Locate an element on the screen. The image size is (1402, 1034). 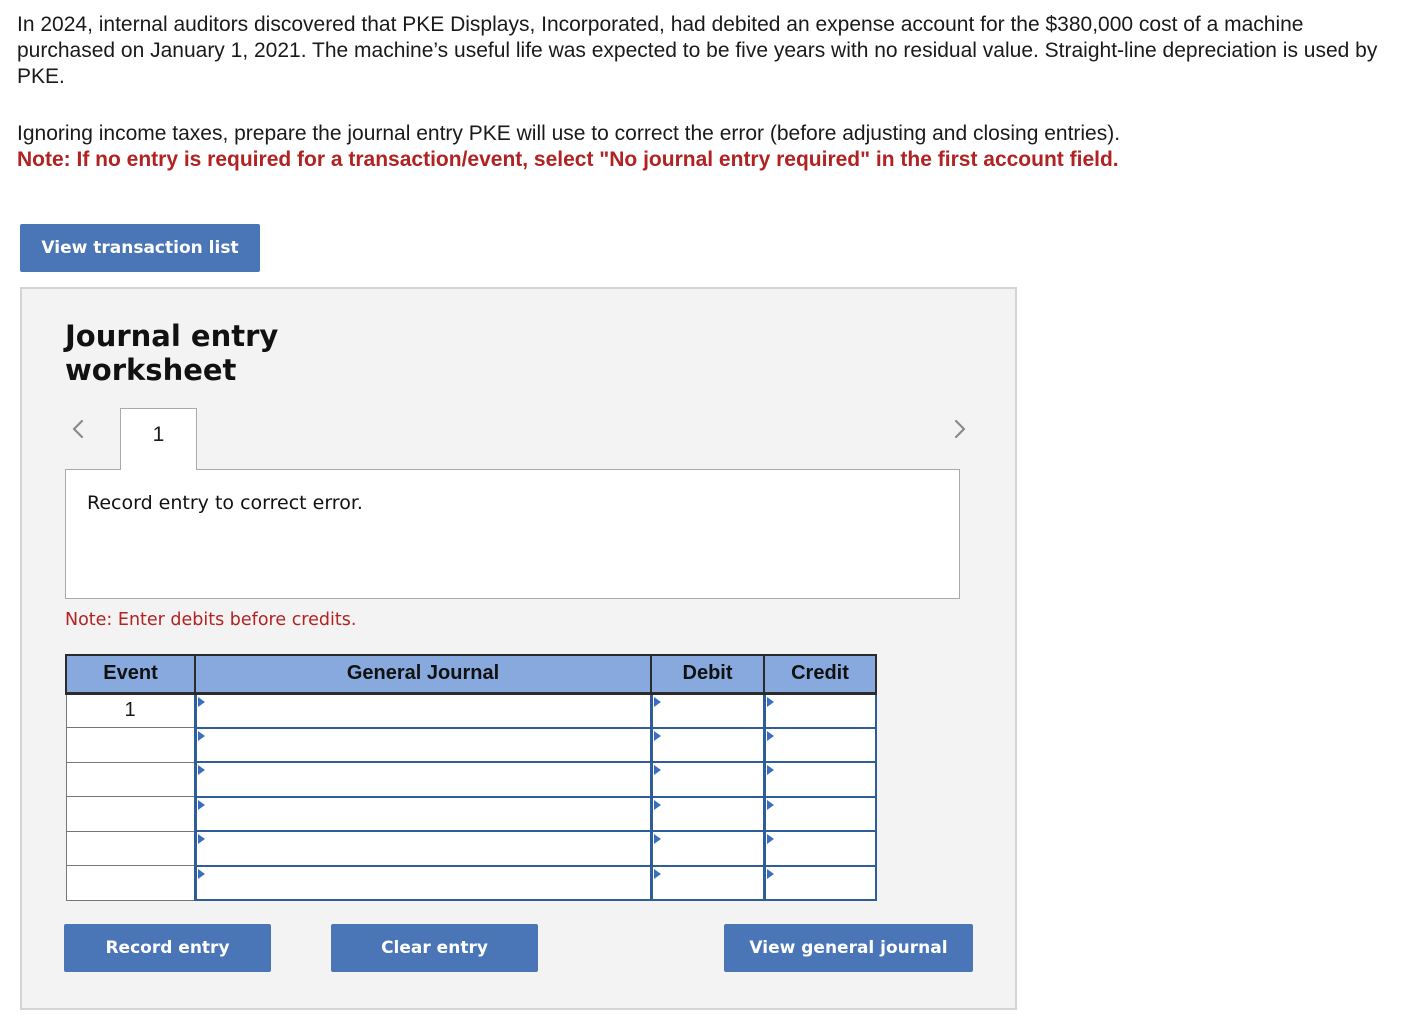
view-transaction-list-button: View transaction list is located at coordinates (140, 248).